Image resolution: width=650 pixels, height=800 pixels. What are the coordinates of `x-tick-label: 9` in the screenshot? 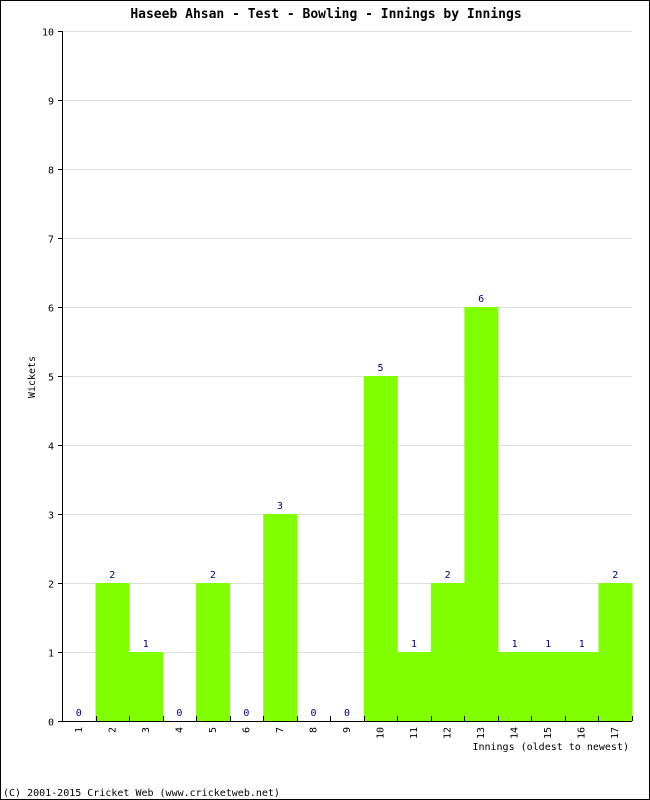 It's located at (347, 730).